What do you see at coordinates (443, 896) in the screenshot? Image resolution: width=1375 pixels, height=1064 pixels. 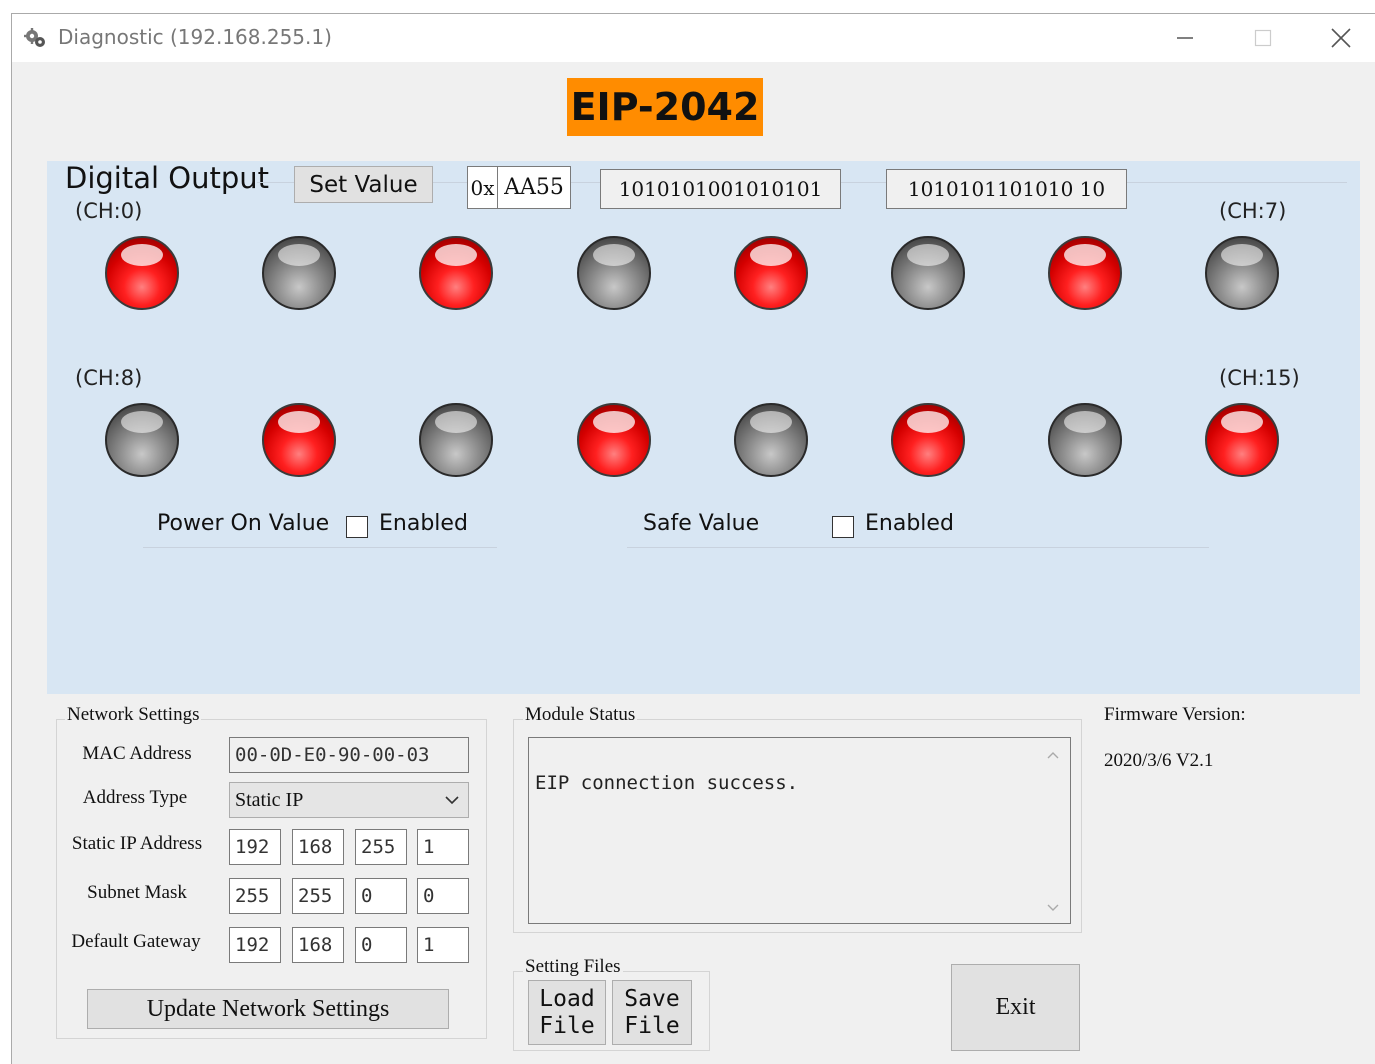 I see `subnet-octet-4: 0` at bounding box center [443, 896].